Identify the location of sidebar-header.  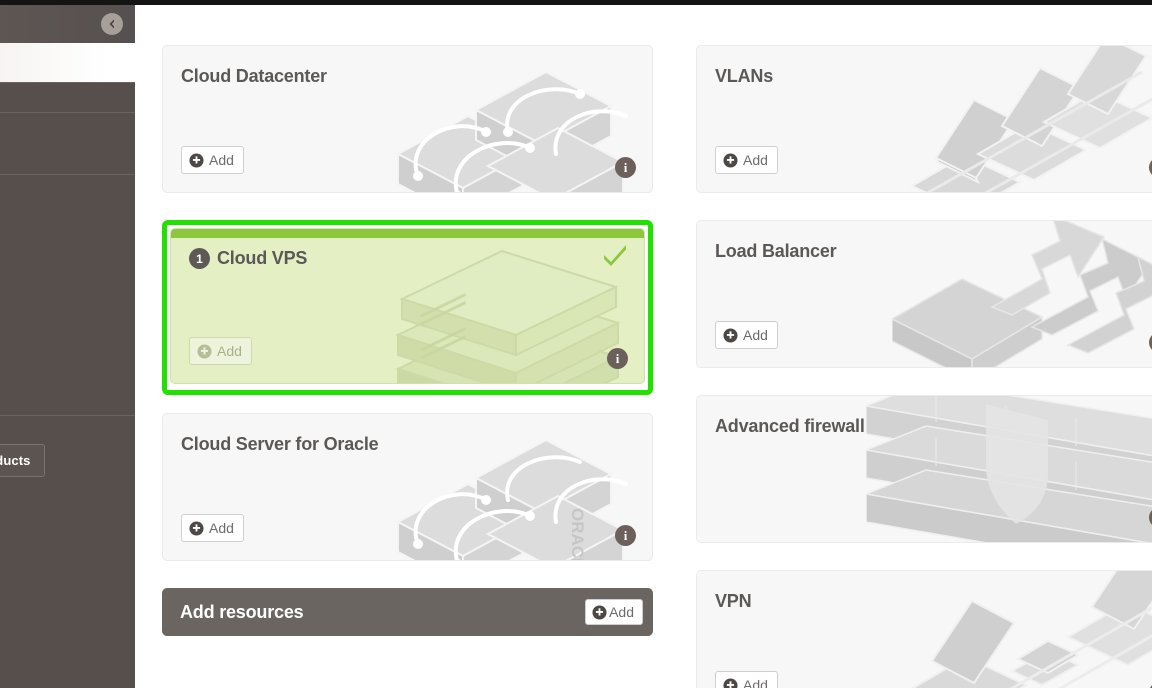
(67, 24).